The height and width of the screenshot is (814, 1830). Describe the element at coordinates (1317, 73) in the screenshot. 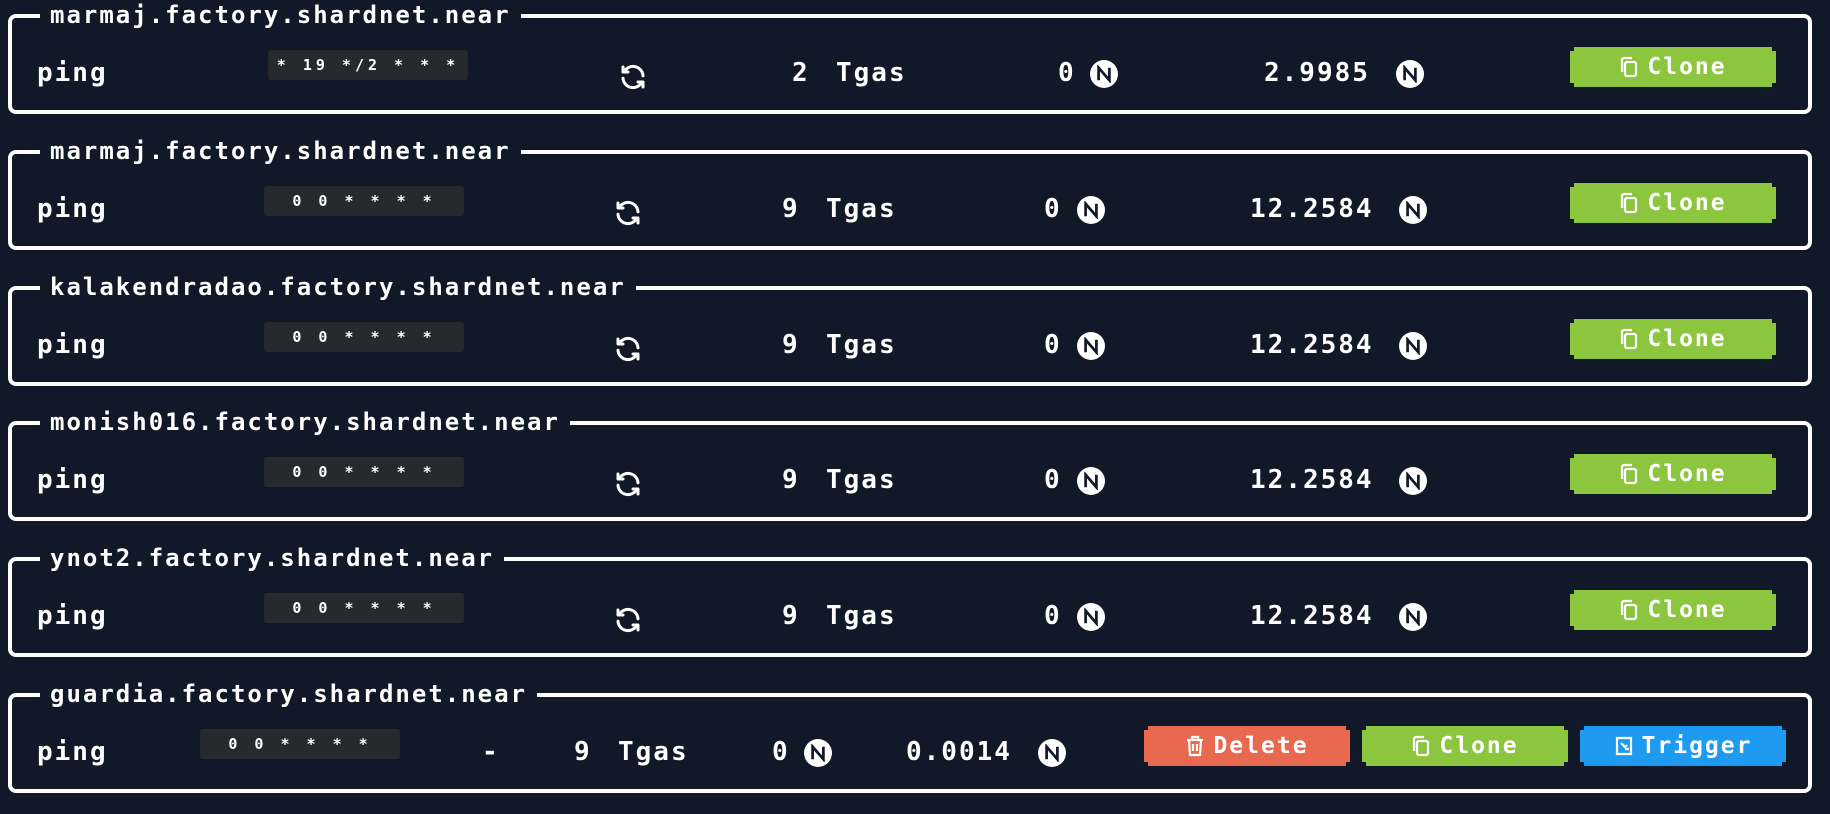

I see `balance-value: 2.9985` at that location.